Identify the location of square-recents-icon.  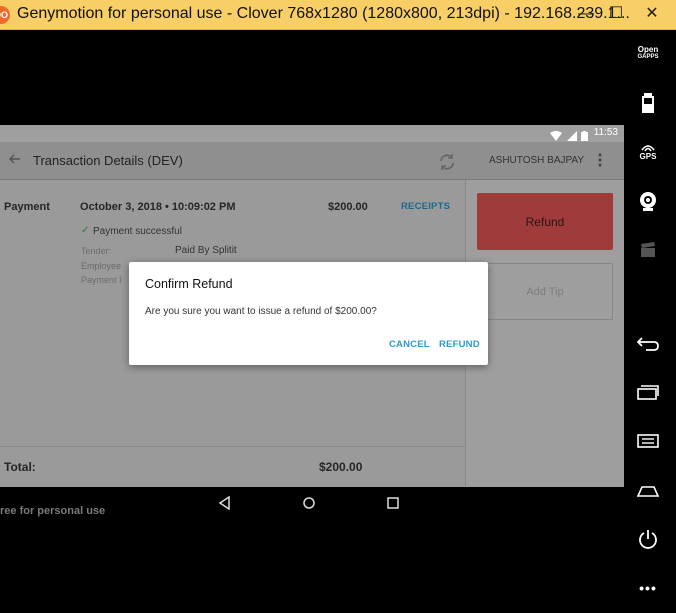
(393, 503).